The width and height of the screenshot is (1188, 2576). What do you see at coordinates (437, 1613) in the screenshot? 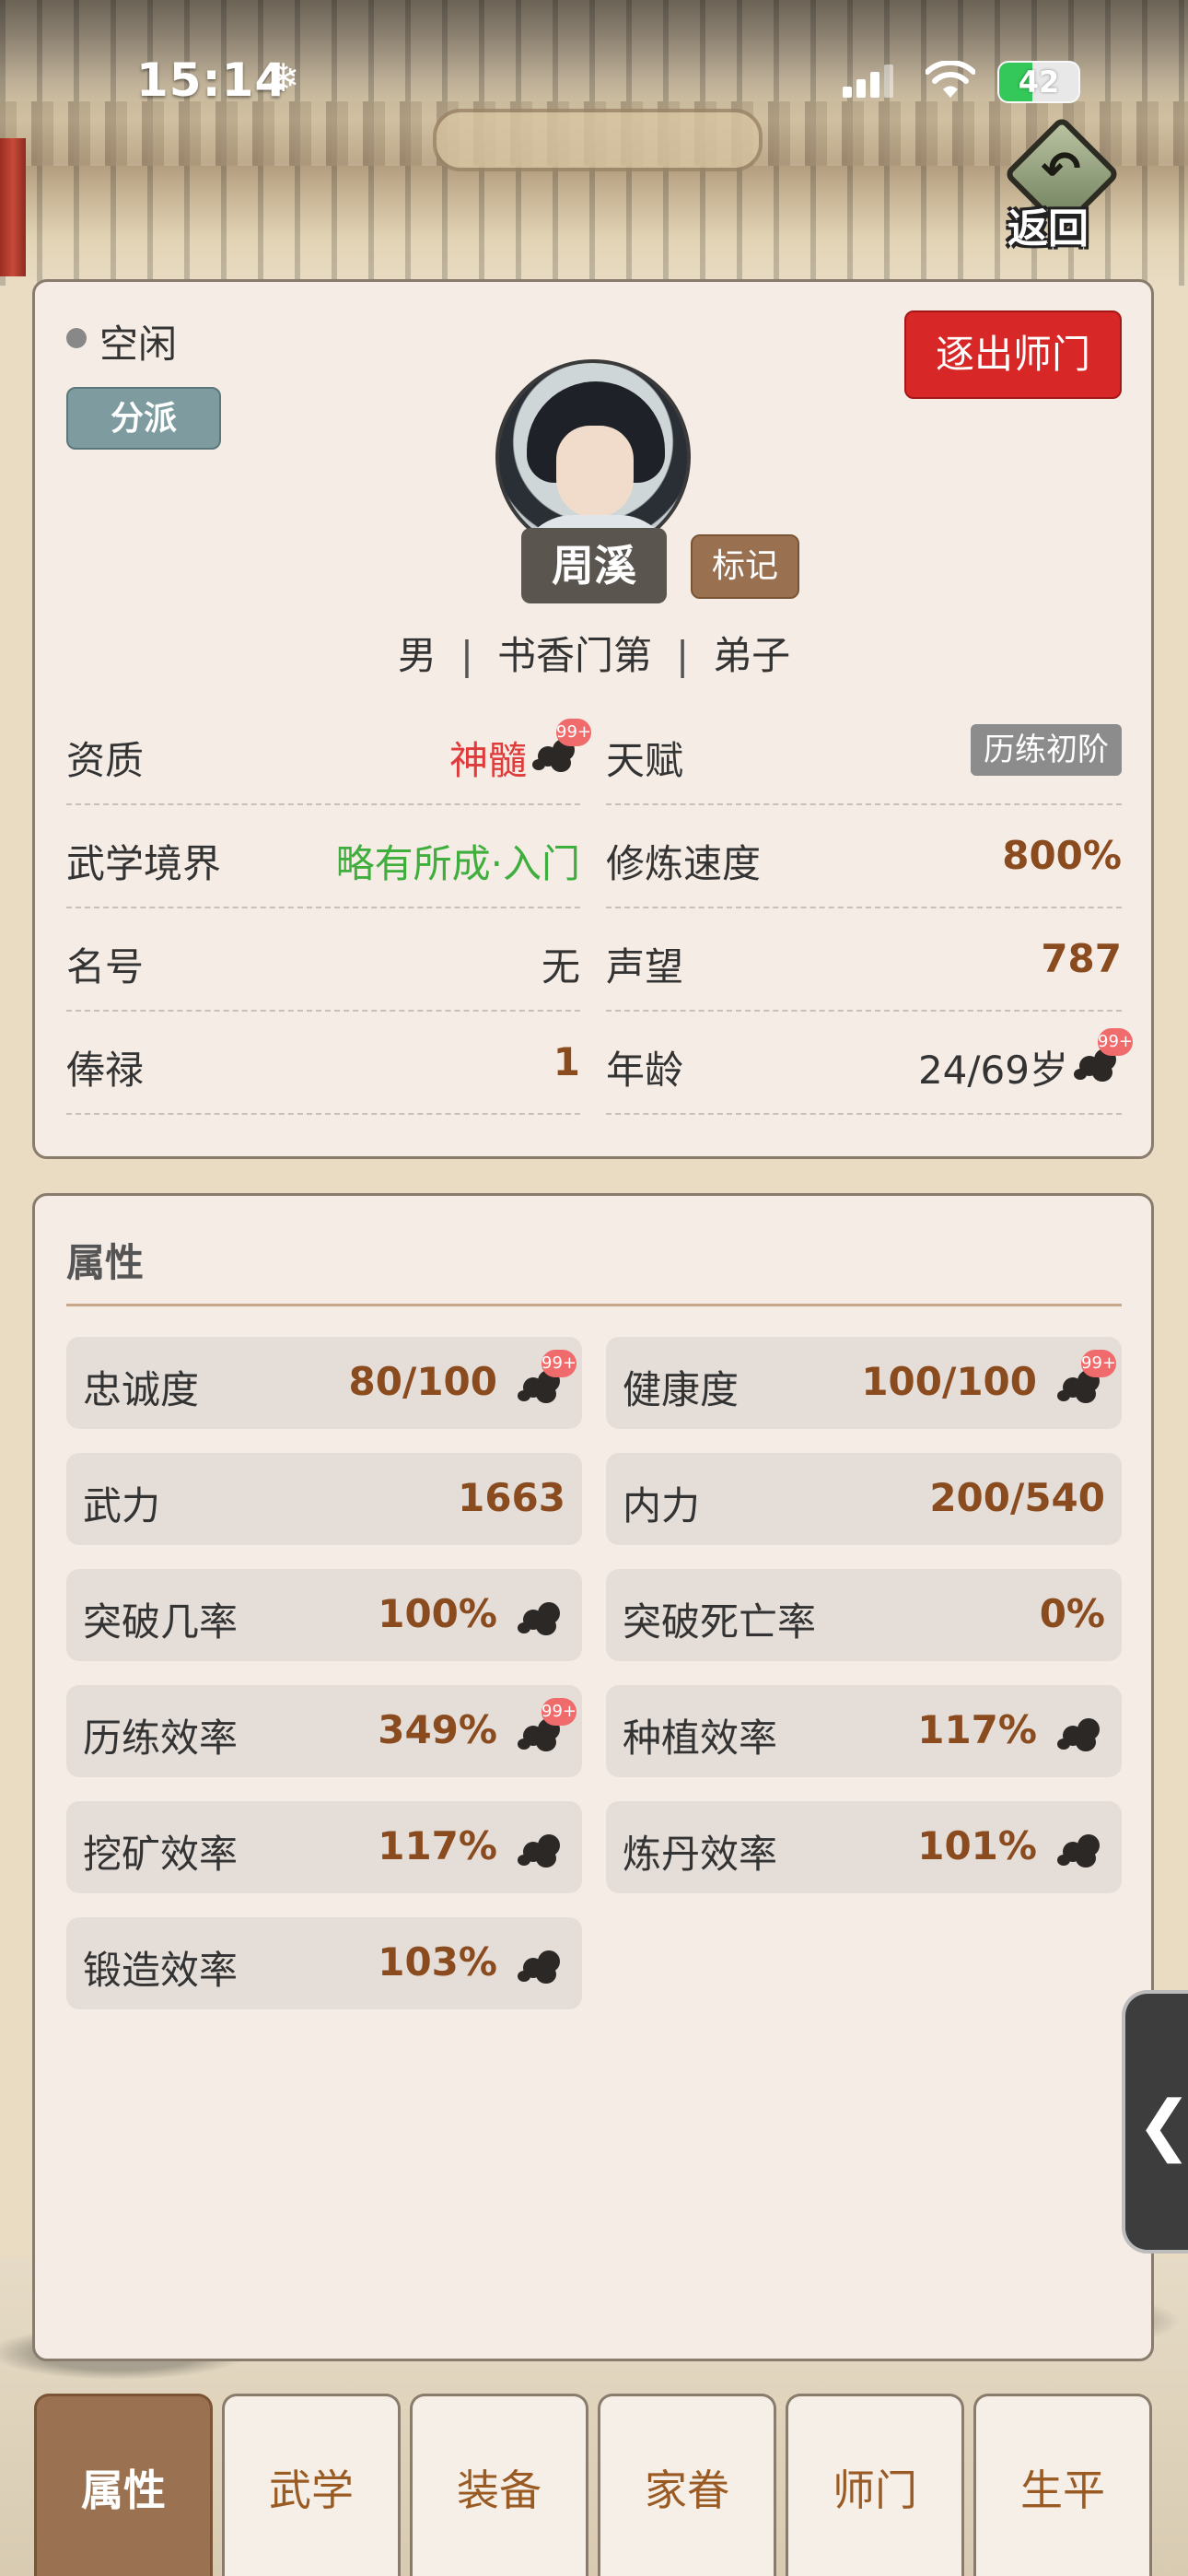
I see `stat-value: 100%` at bounding box center [437, 1613].